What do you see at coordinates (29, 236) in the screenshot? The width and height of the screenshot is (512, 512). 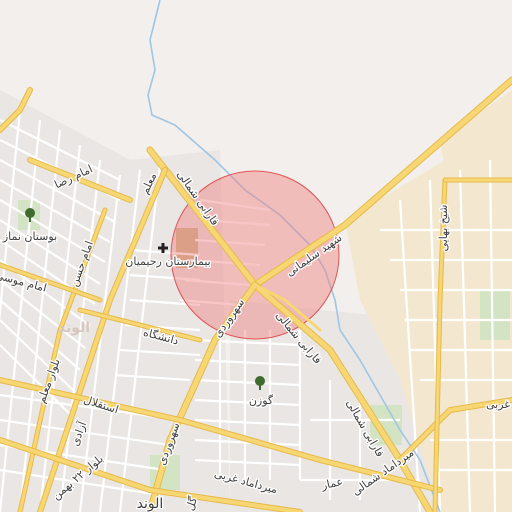 I see `park-label-namaz: بوستان نماز` at bounding box center [29, 236].